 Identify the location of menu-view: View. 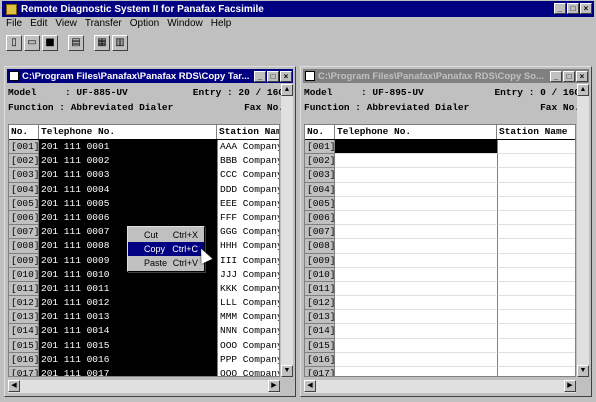
(66, 25).